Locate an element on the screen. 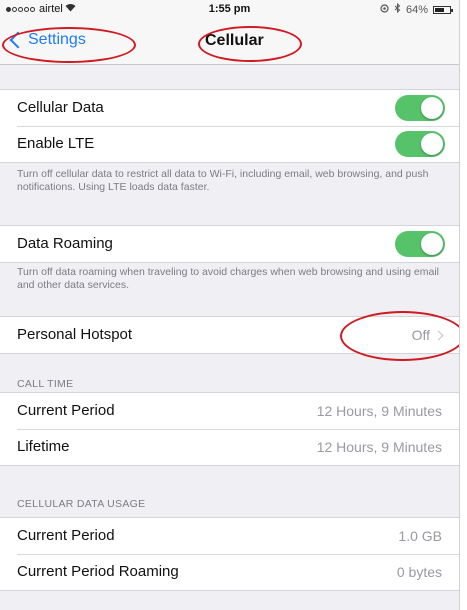 This screenshot has width=467, height=610. data-usage-header: CELLULAR DATA USAGE is located at coordinates (81, 504).